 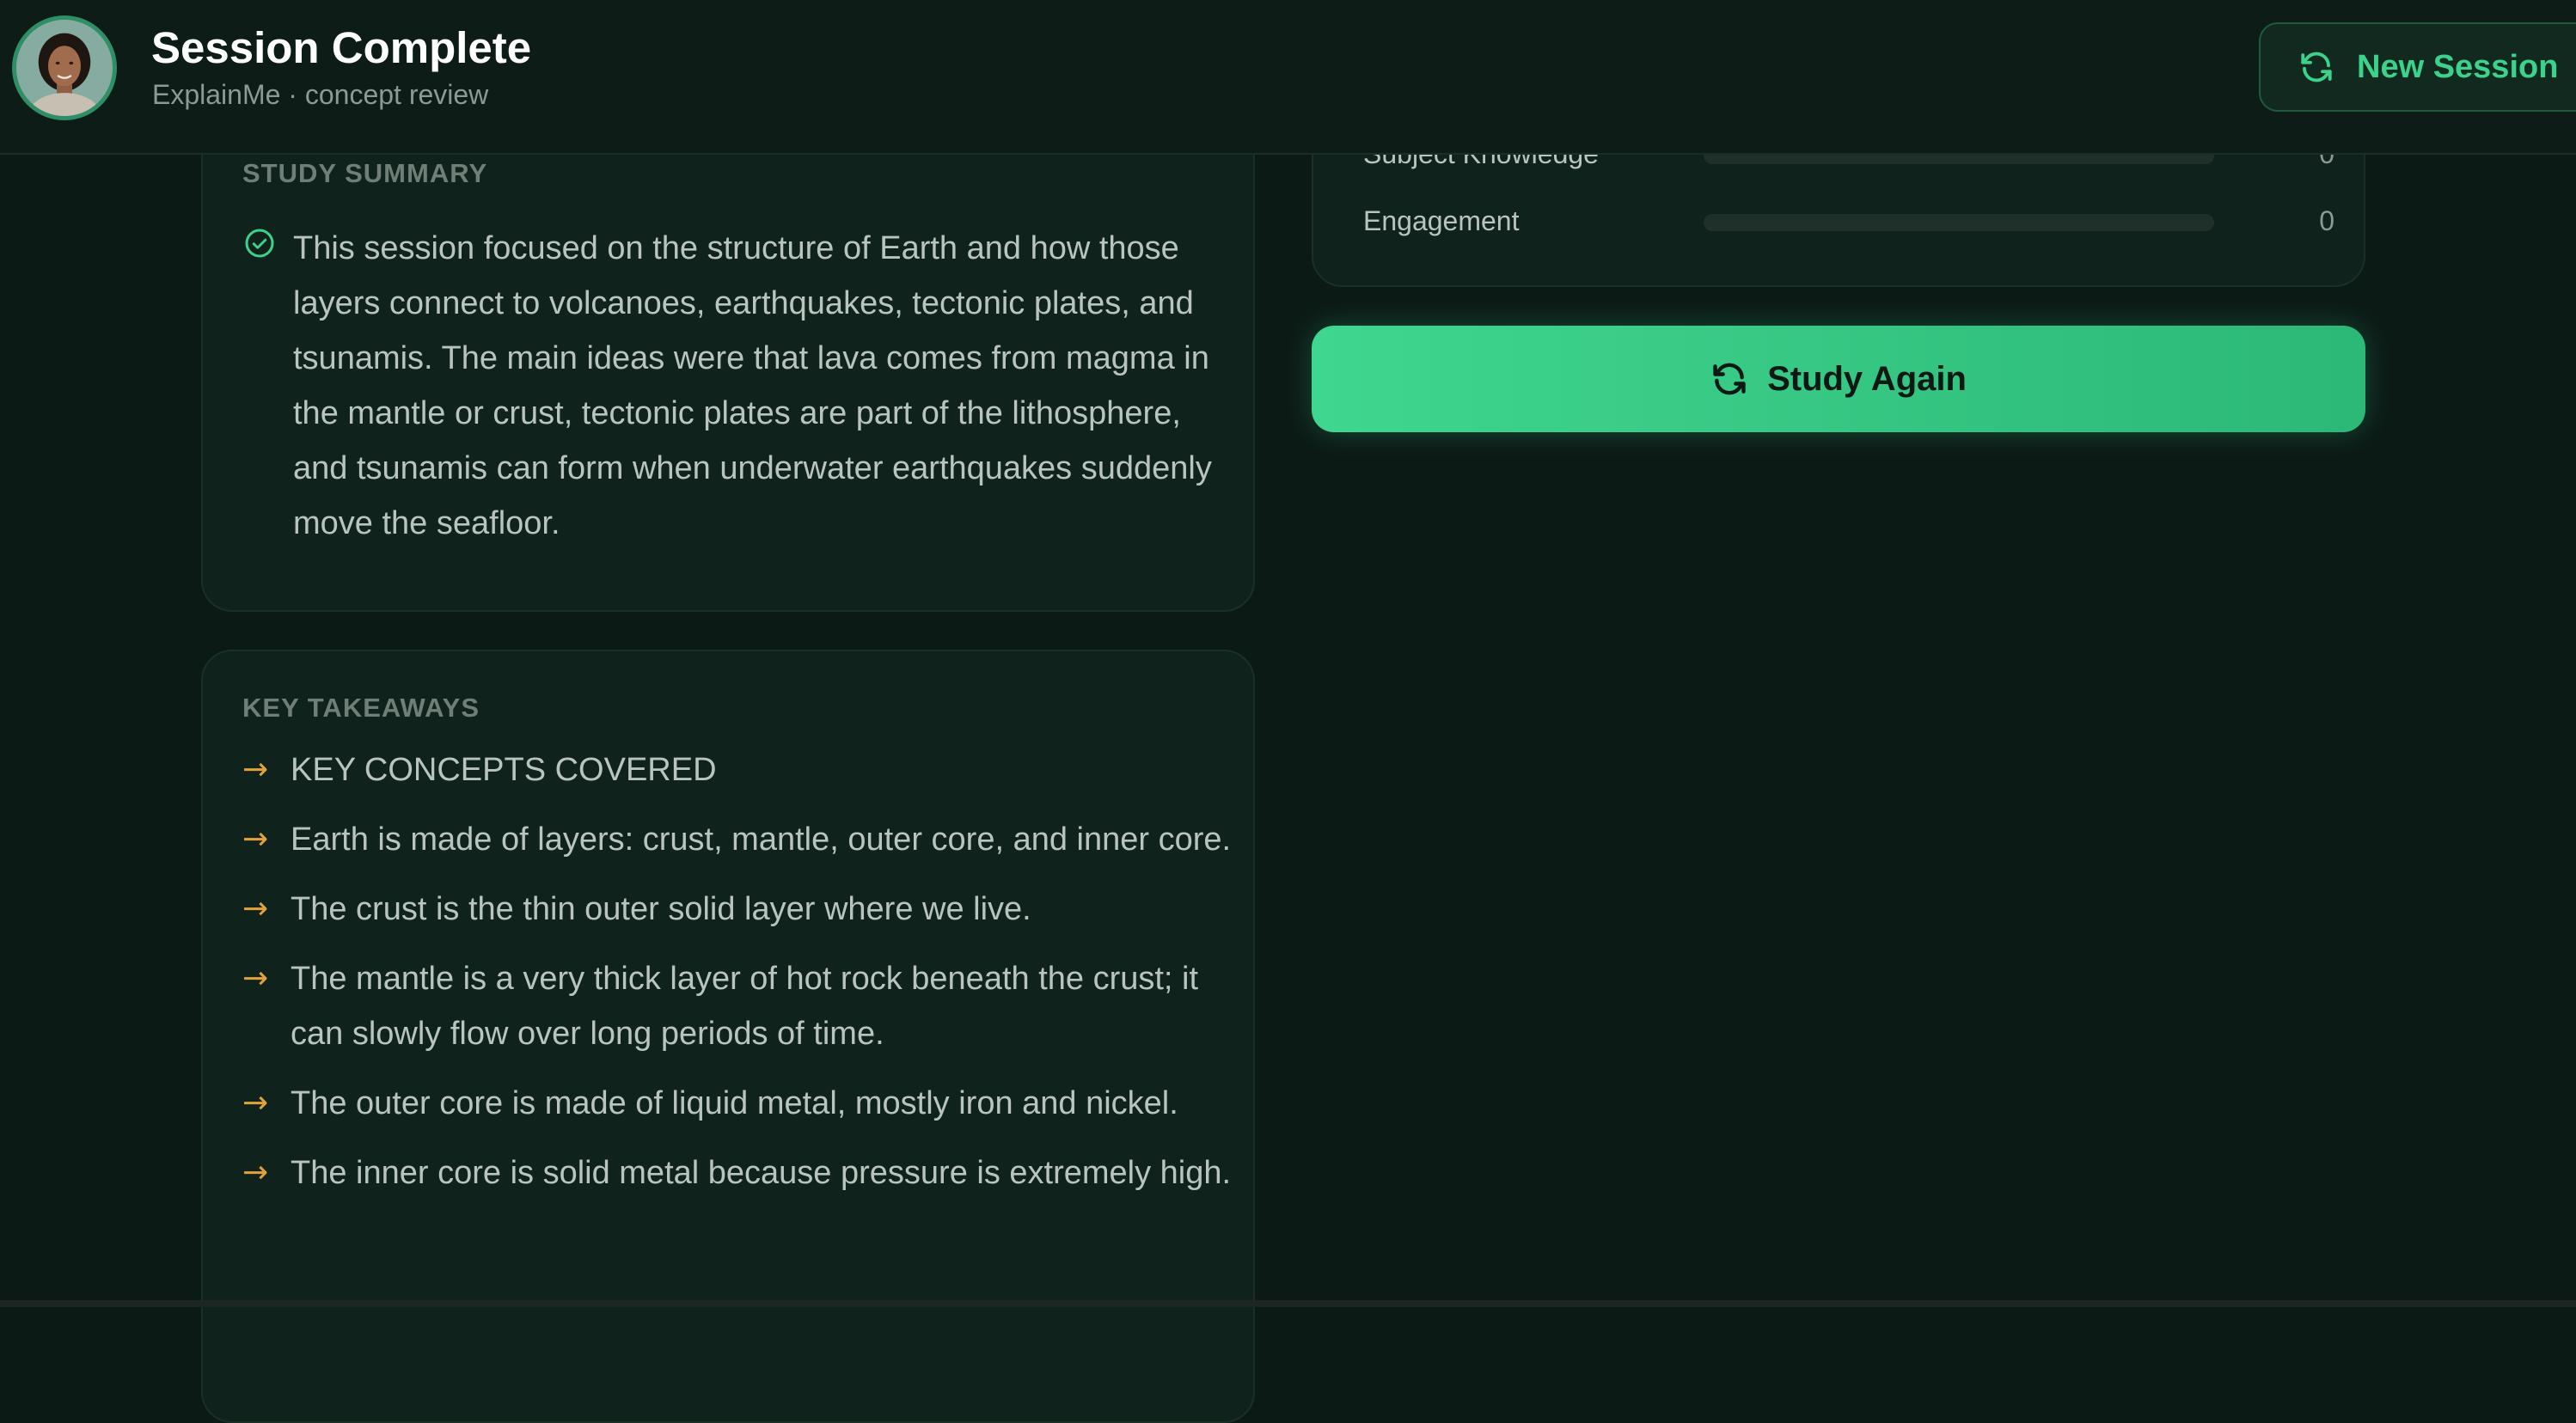 What do you see at coordinates (504, 770) in the screenshot?
I see `takeaway-text: KEY CONCEPTS COVERED` at bounding box center [504, 770].